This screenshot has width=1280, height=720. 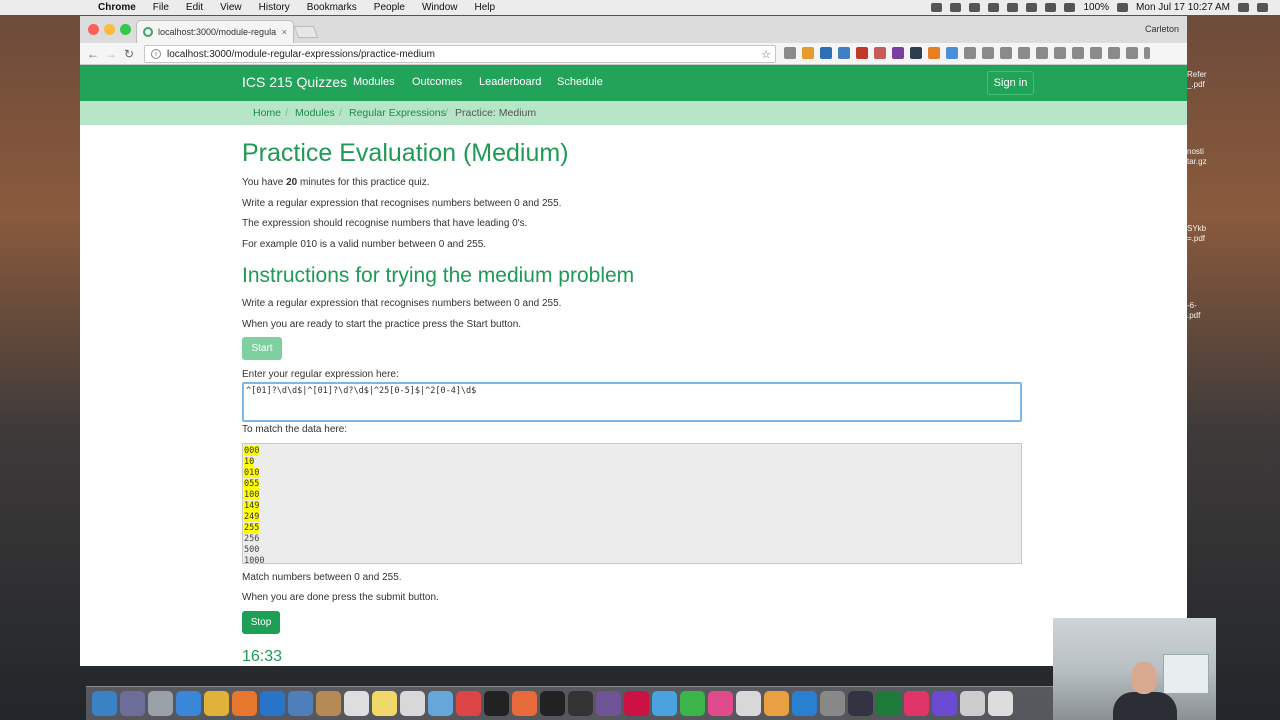 I want to click on browser-tab: localhost:3000/module-regula ×, so click(x=215, y=31).